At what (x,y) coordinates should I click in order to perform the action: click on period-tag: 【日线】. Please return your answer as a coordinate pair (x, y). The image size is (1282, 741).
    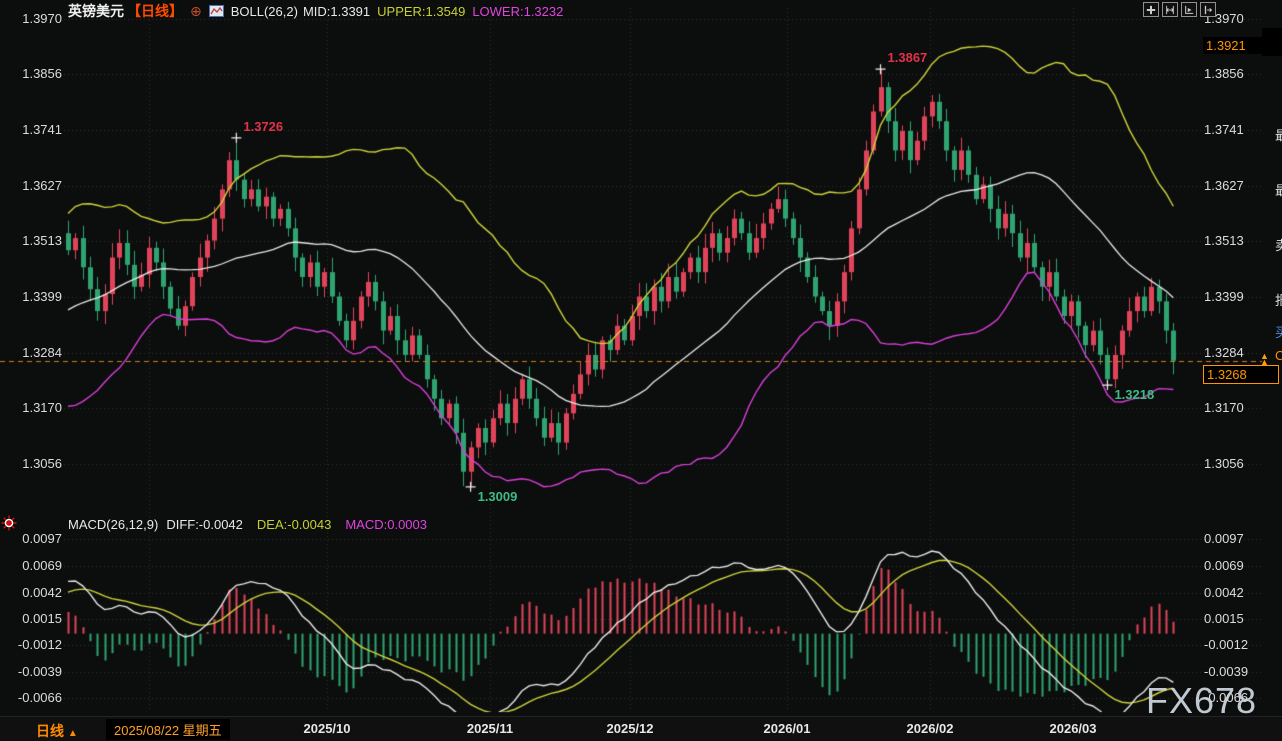
    Looking at the image, I should click on (155, 11).